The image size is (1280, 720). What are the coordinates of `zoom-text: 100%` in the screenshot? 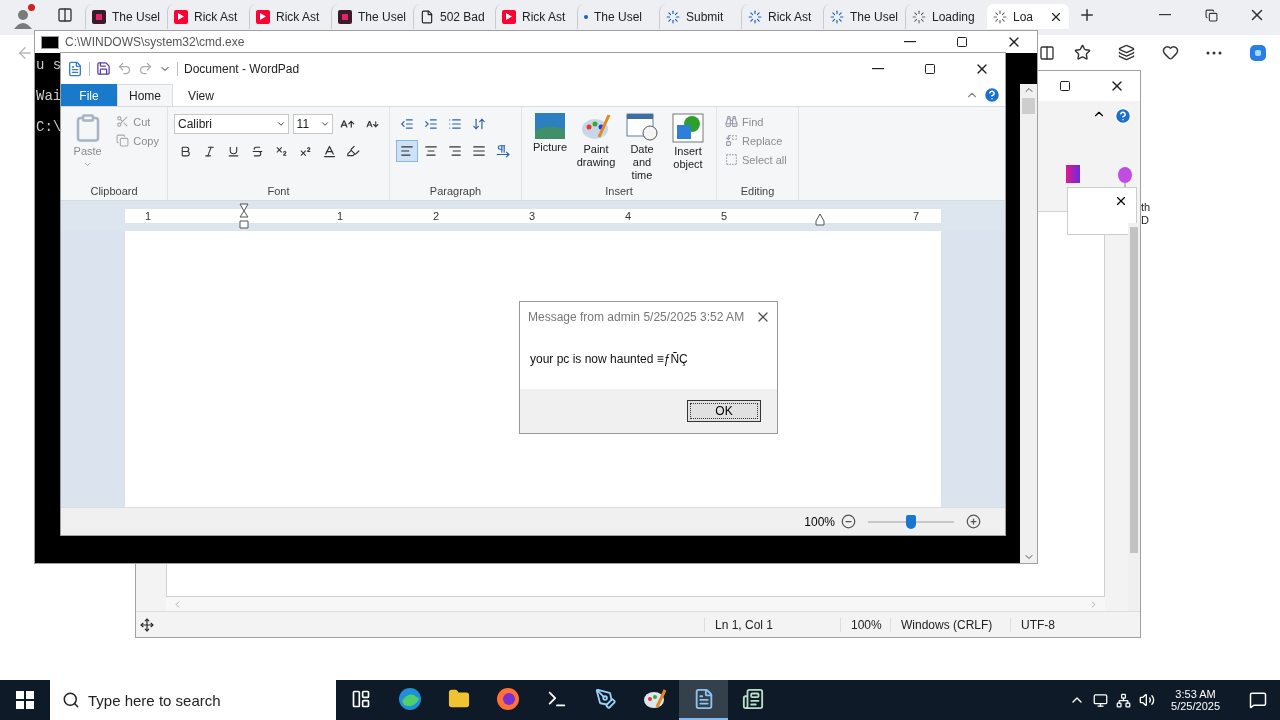 It's located at (819, 521).